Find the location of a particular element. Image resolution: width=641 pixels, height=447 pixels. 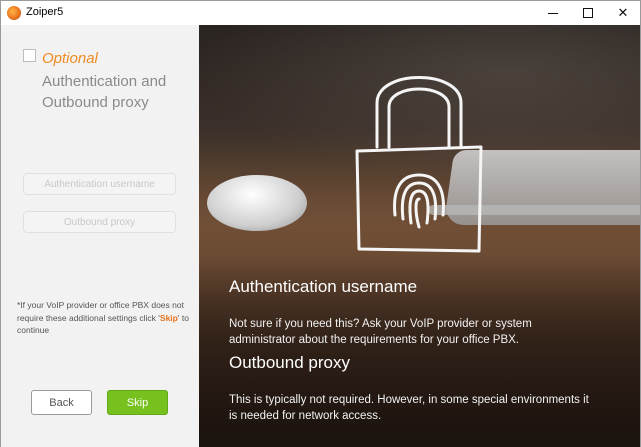

skip-button: Skip is located at coordinates (137, 402).